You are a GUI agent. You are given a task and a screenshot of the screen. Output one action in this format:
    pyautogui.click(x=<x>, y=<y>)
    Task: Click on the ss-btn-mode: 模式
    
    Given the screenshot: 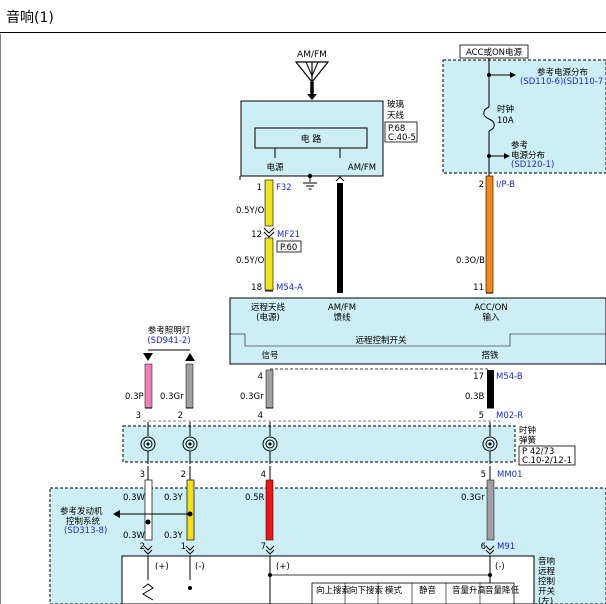 What is the action you would take?
    pyautogui.click(x=394, y=590)
    